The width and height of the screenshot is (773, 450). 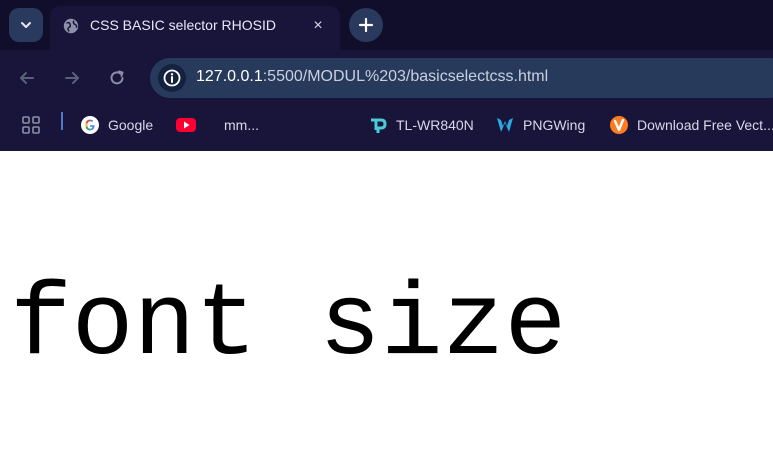 I want to click on forward-button, so click(x=72, y=78).